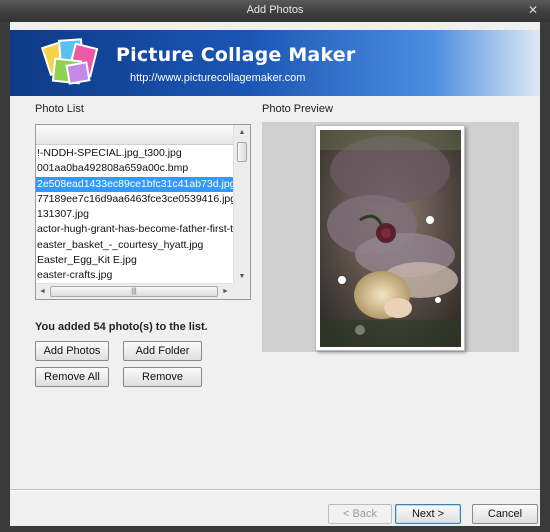 This screenshot has height=532, width=550. Describe the element at coordinates (242, 133) in the screenshot. I see `scroll-up-icon: ▲` at that location.